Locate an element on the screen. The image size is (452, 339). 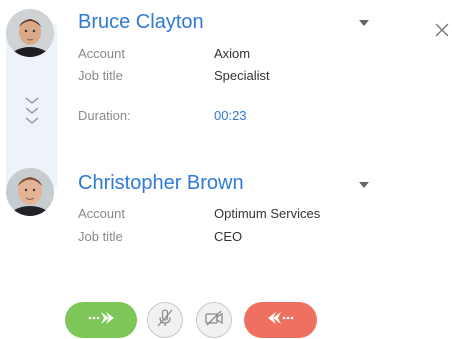
job-title-value: Specialist is located at coordinates (242, 75).